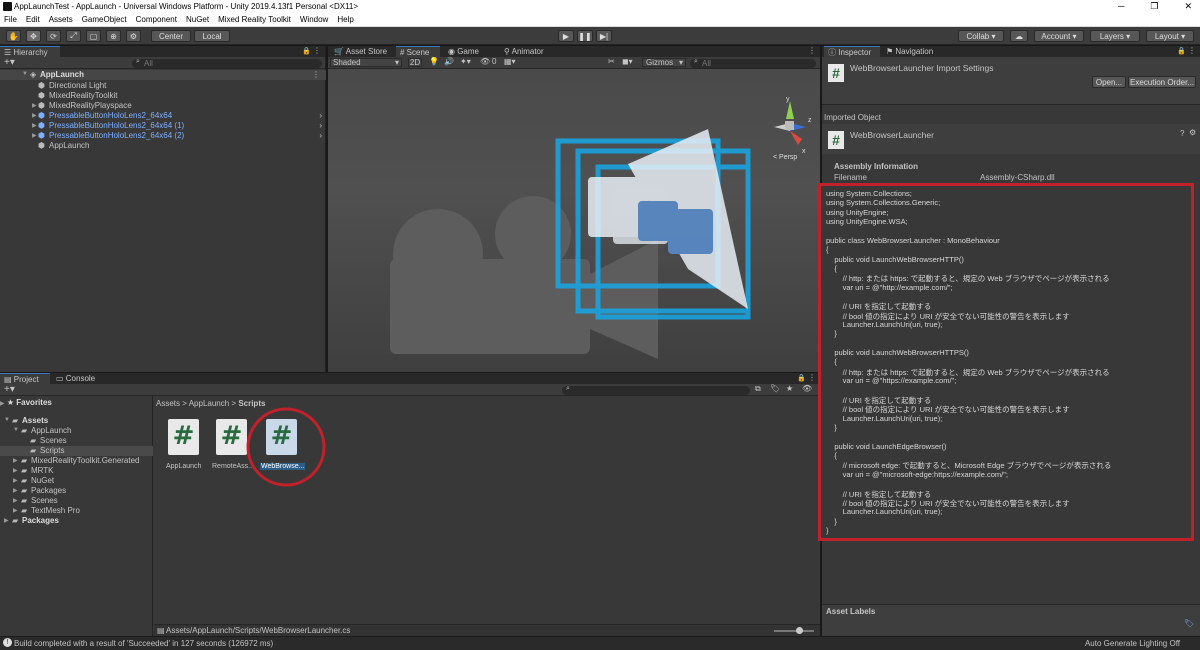 Image resolution: width=1200 pixels, height=650 pixels. What do you see at coordinates (104, 19) in the screenshot?
I see `menu-gameobject: GameObject` at bounding box center [104, 19].